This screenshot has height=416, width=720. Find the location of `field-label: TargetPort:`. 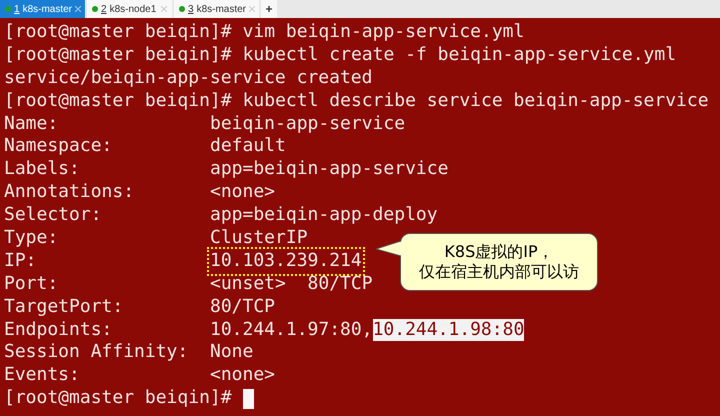

field-label: TargetPort: is located at coordinates (64, 307).